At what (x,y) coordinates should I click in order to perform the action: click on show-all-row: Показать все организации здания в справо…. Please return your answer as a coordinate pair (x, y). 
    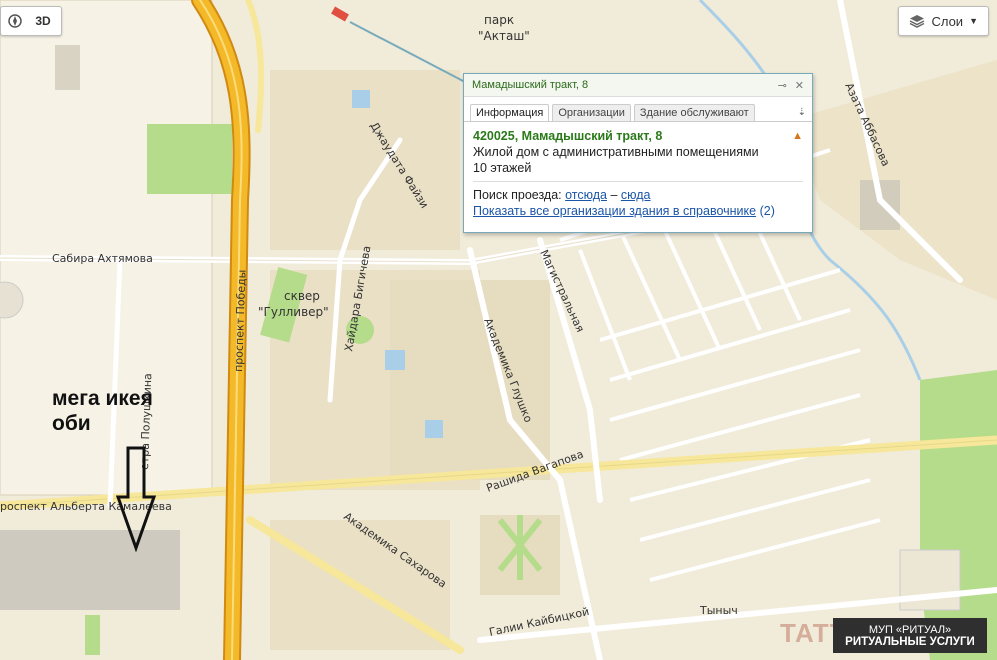
    Looking at the image, I should click on (638, 211).